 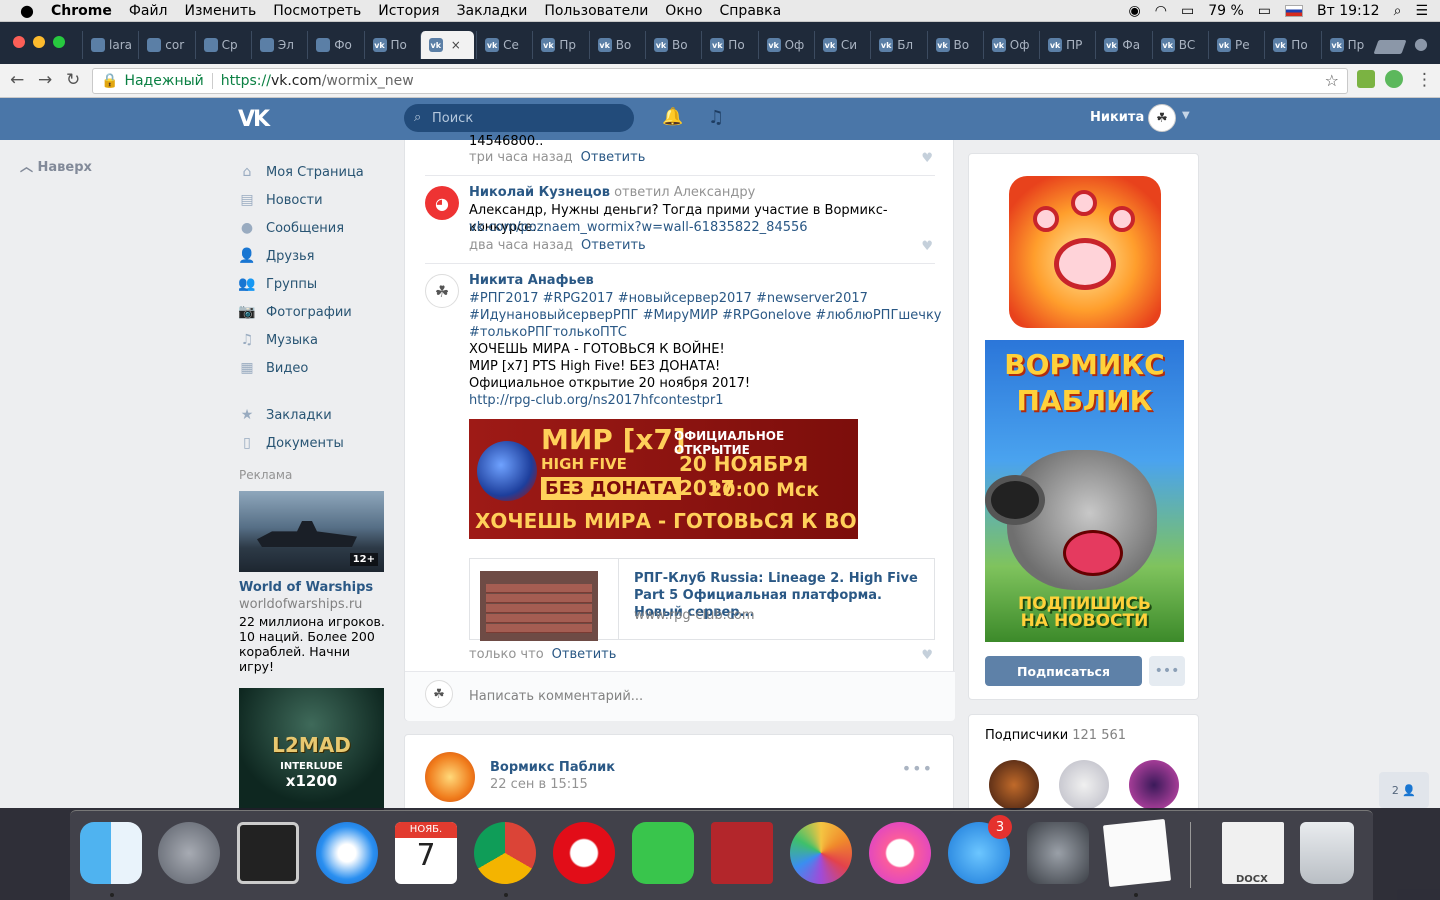 I want to click on menu-view: Посмотреть, so click(x=317, y=11).